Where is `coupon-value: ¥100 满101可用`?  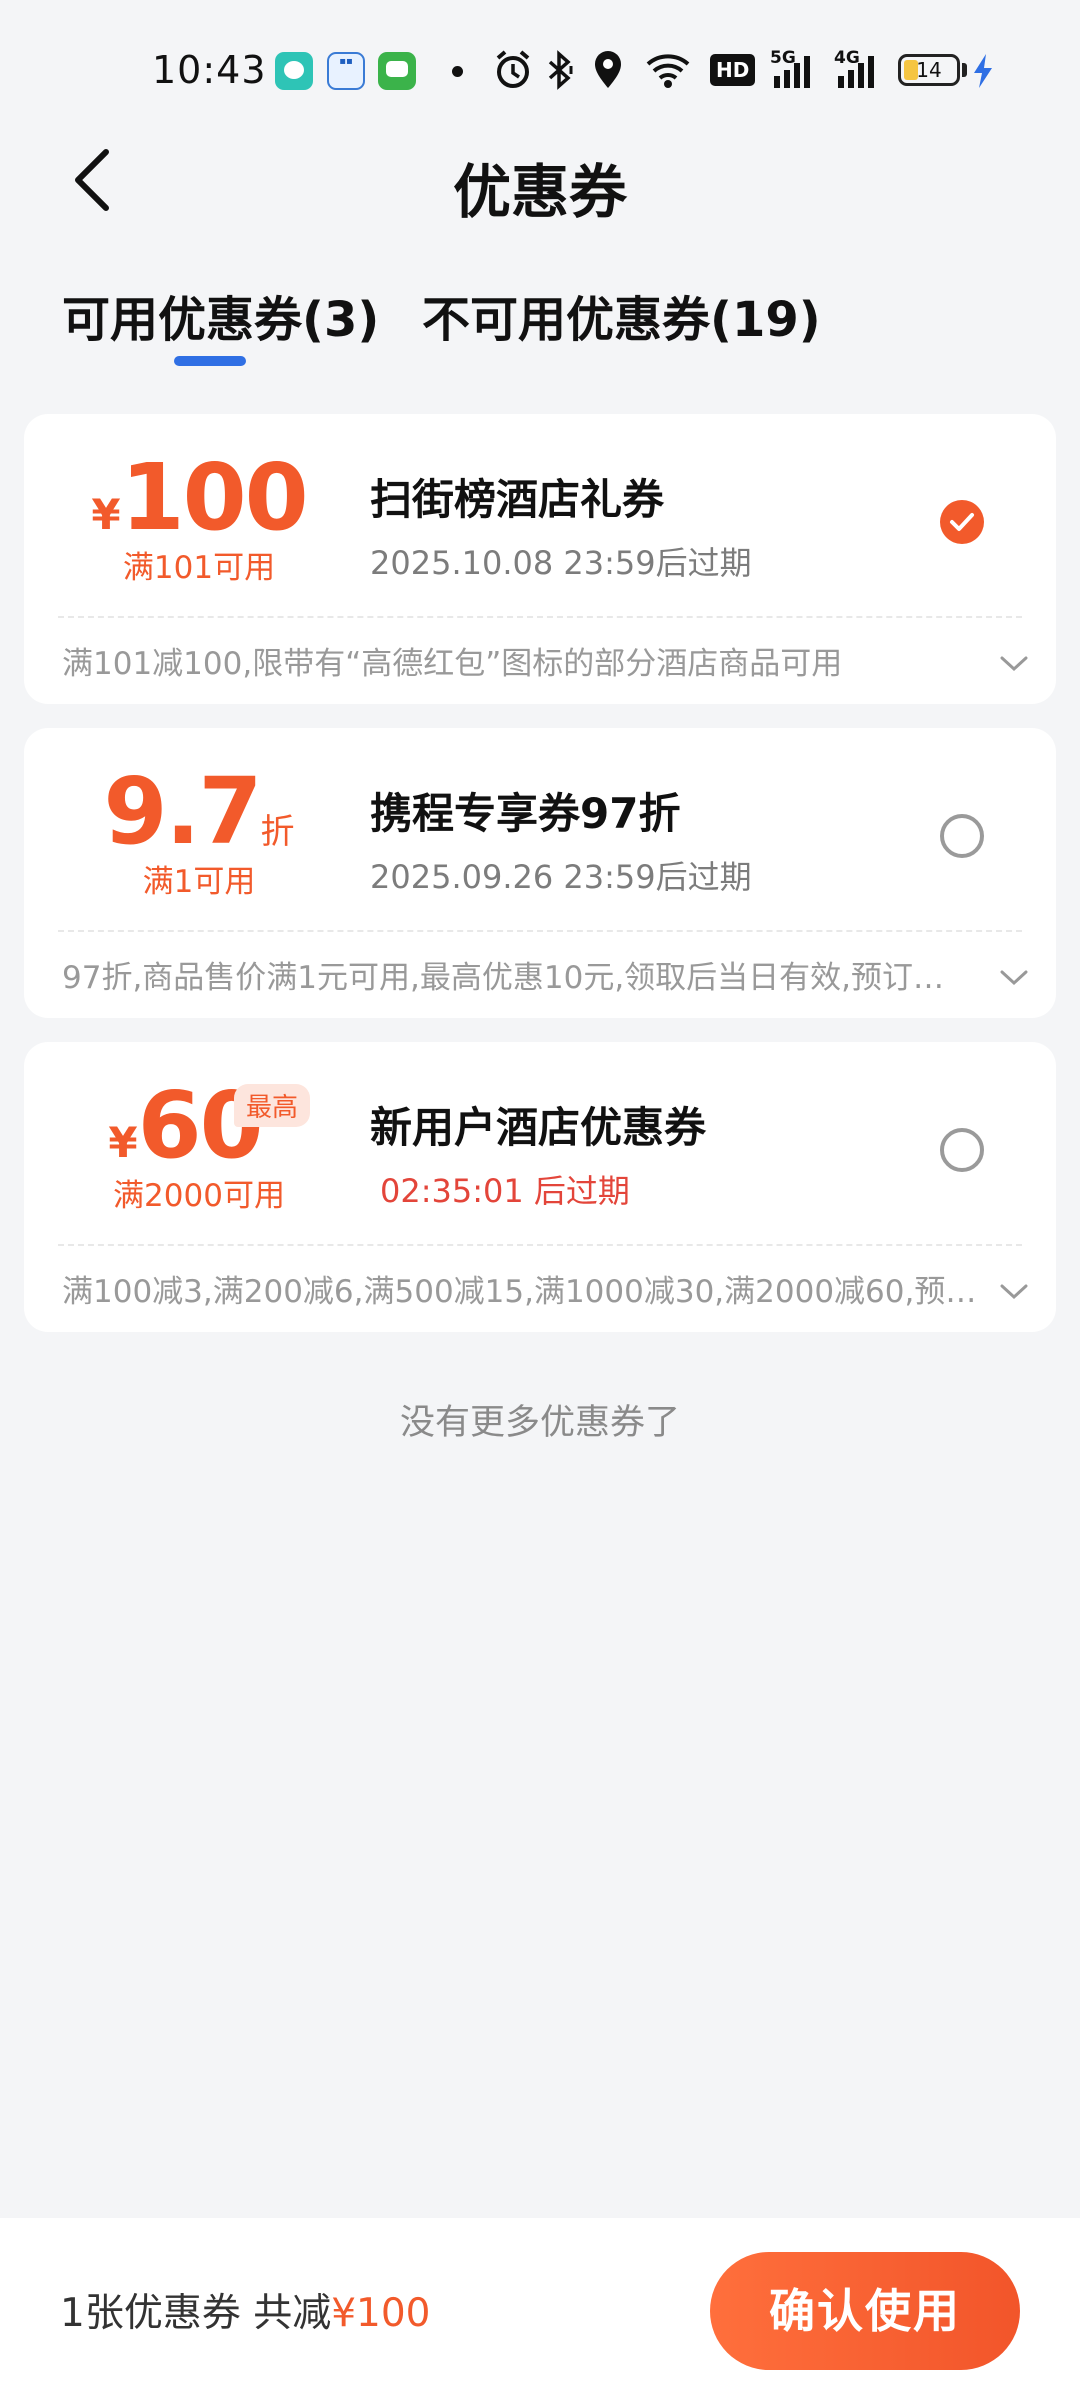
coupon-value: ¥100 满101可用 is located at coordinates (199, 515).